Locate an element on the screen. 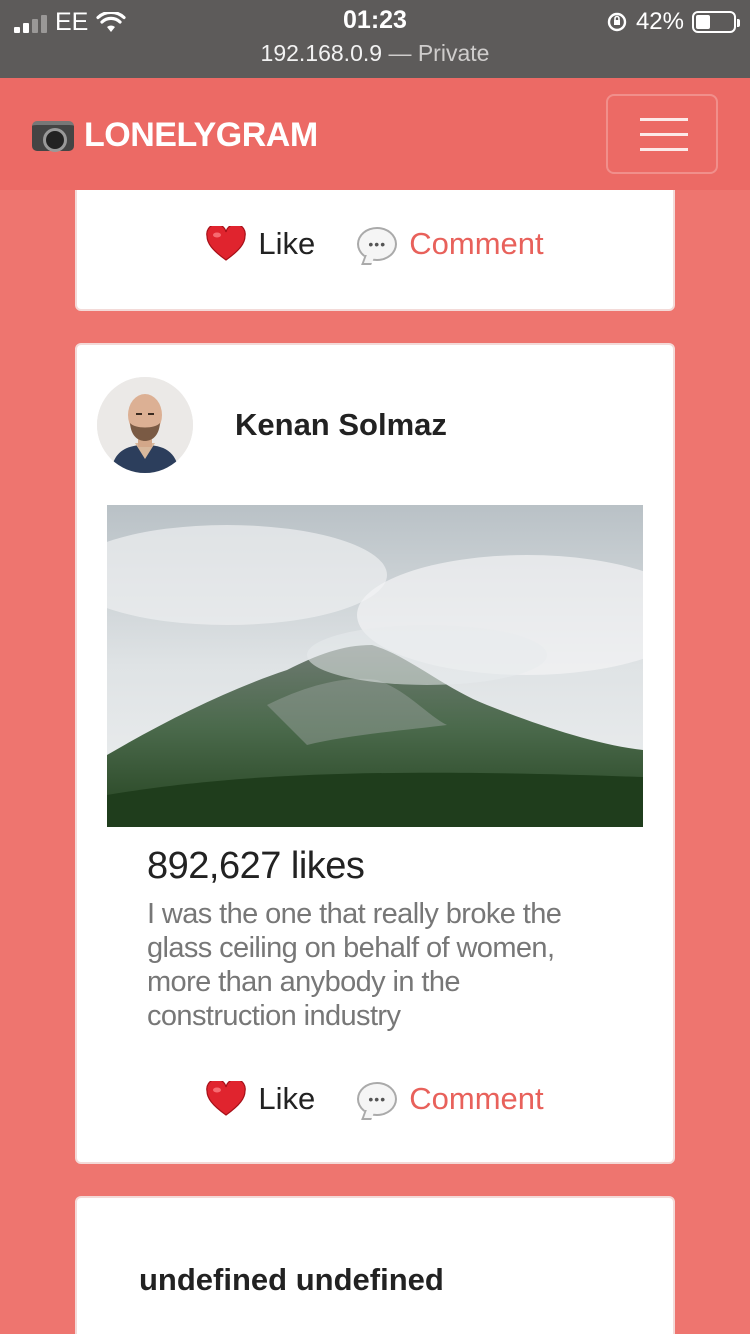 This screenshot has height=1334, width=750. post-username: undefined undefined is located at coordinates (291, 1280).